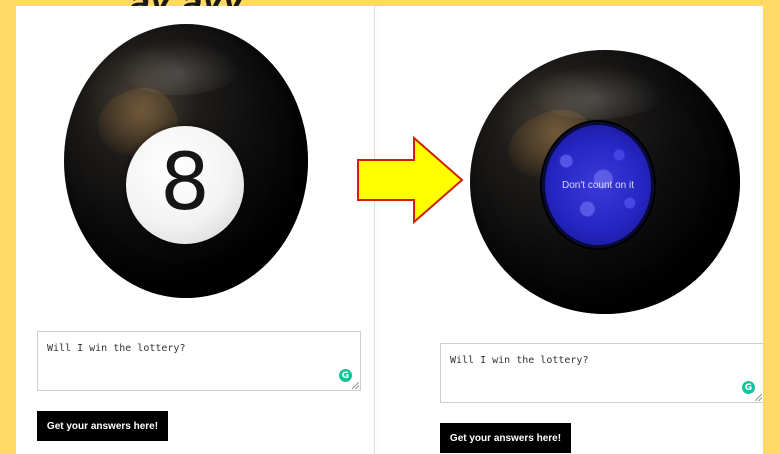  I want to click on answer-window: Don't count on it, so click(598, 185).